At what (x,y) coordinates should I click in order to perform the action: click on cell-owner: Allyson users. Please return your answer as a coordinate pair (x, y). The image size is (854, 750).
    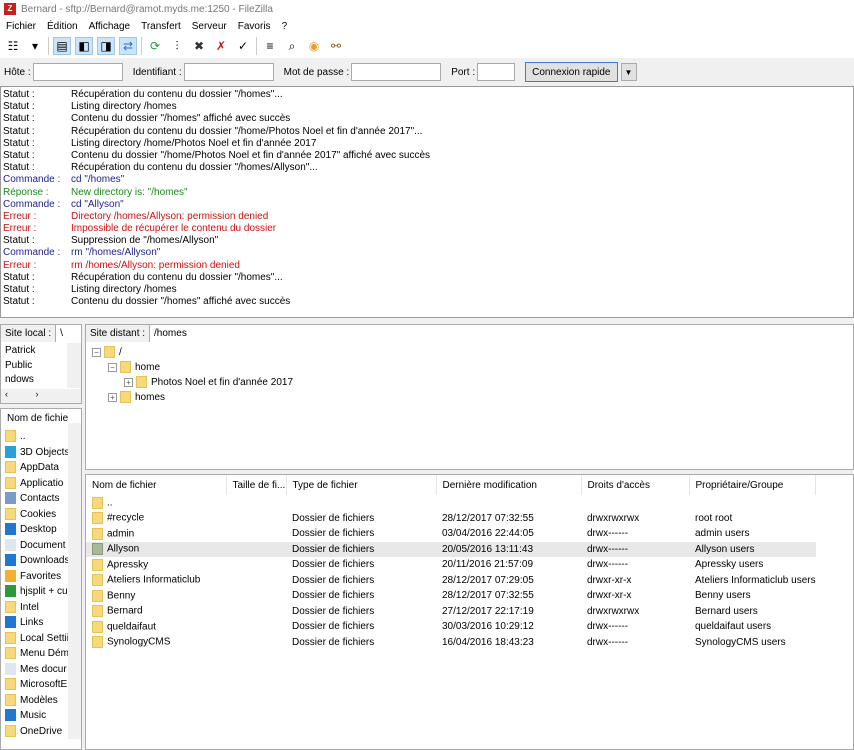
    Looking at the image, I should click on (752, 549).